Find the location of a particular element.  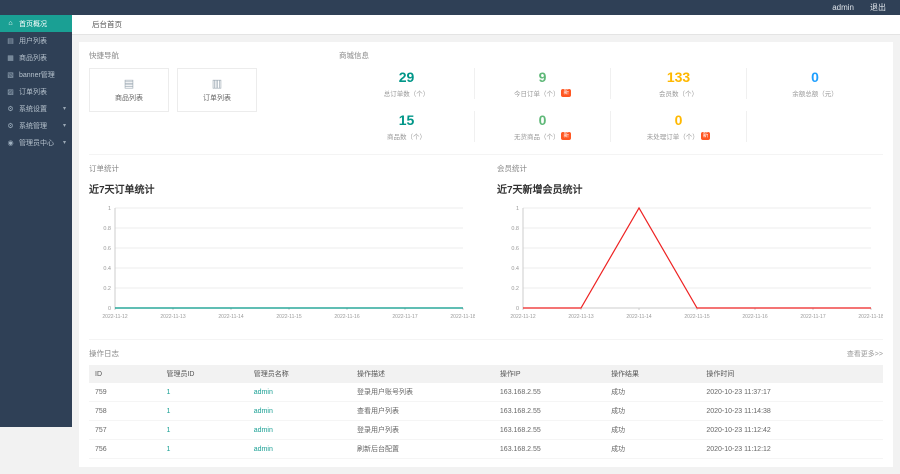

quick-nav-goods-button: ▤ 商品列表 is located at coordinates (129, 90).